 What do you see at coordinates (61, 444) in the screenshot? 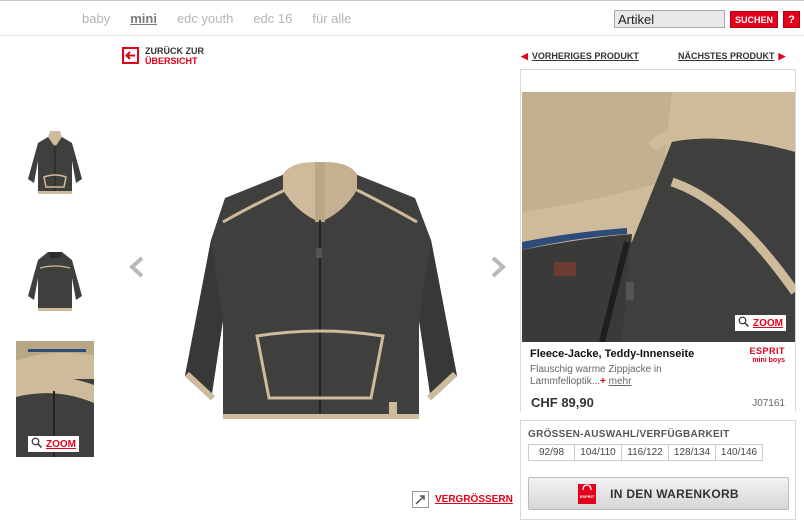
I see `thumbnail-zoom-label: ZOOM` at bounding box center [61, 444].